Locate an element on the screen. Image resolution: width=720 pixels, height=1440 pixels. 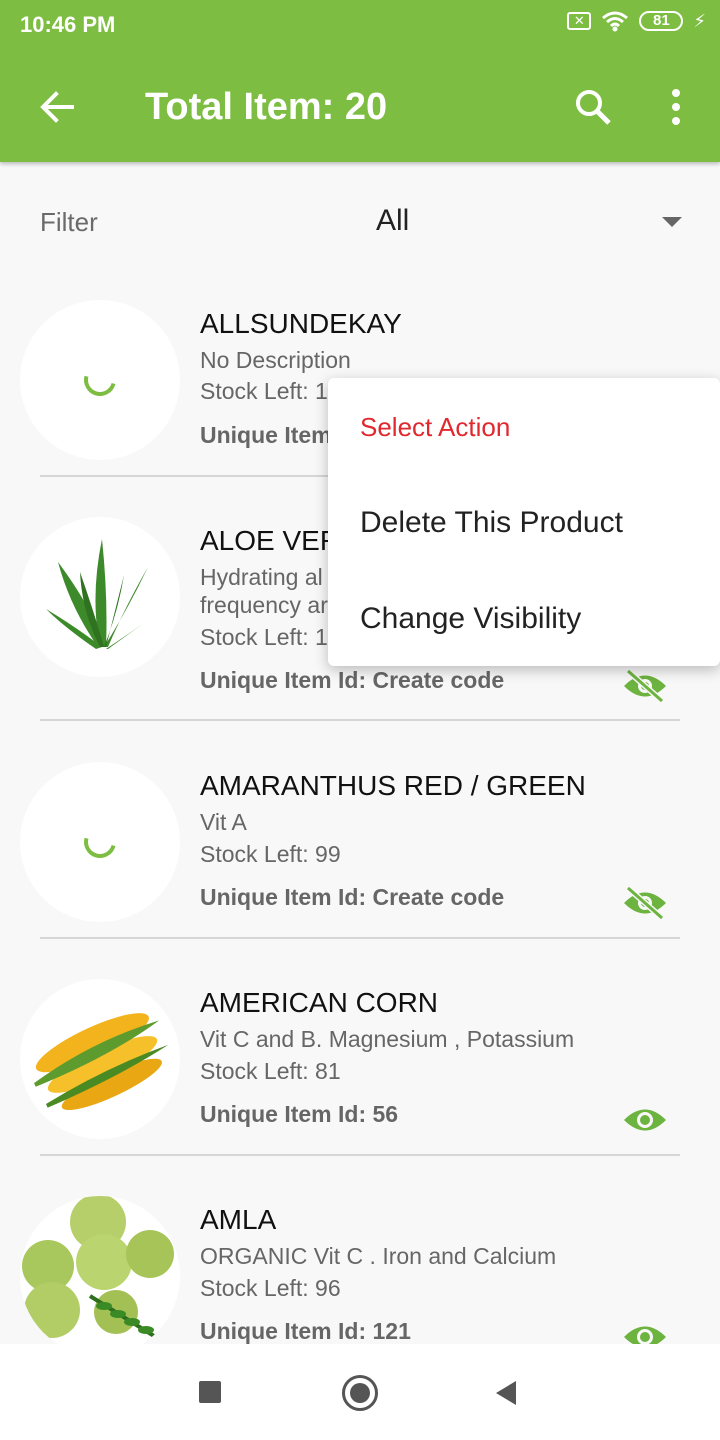
back-triangle-icon is located at coordinates (506, 1393).